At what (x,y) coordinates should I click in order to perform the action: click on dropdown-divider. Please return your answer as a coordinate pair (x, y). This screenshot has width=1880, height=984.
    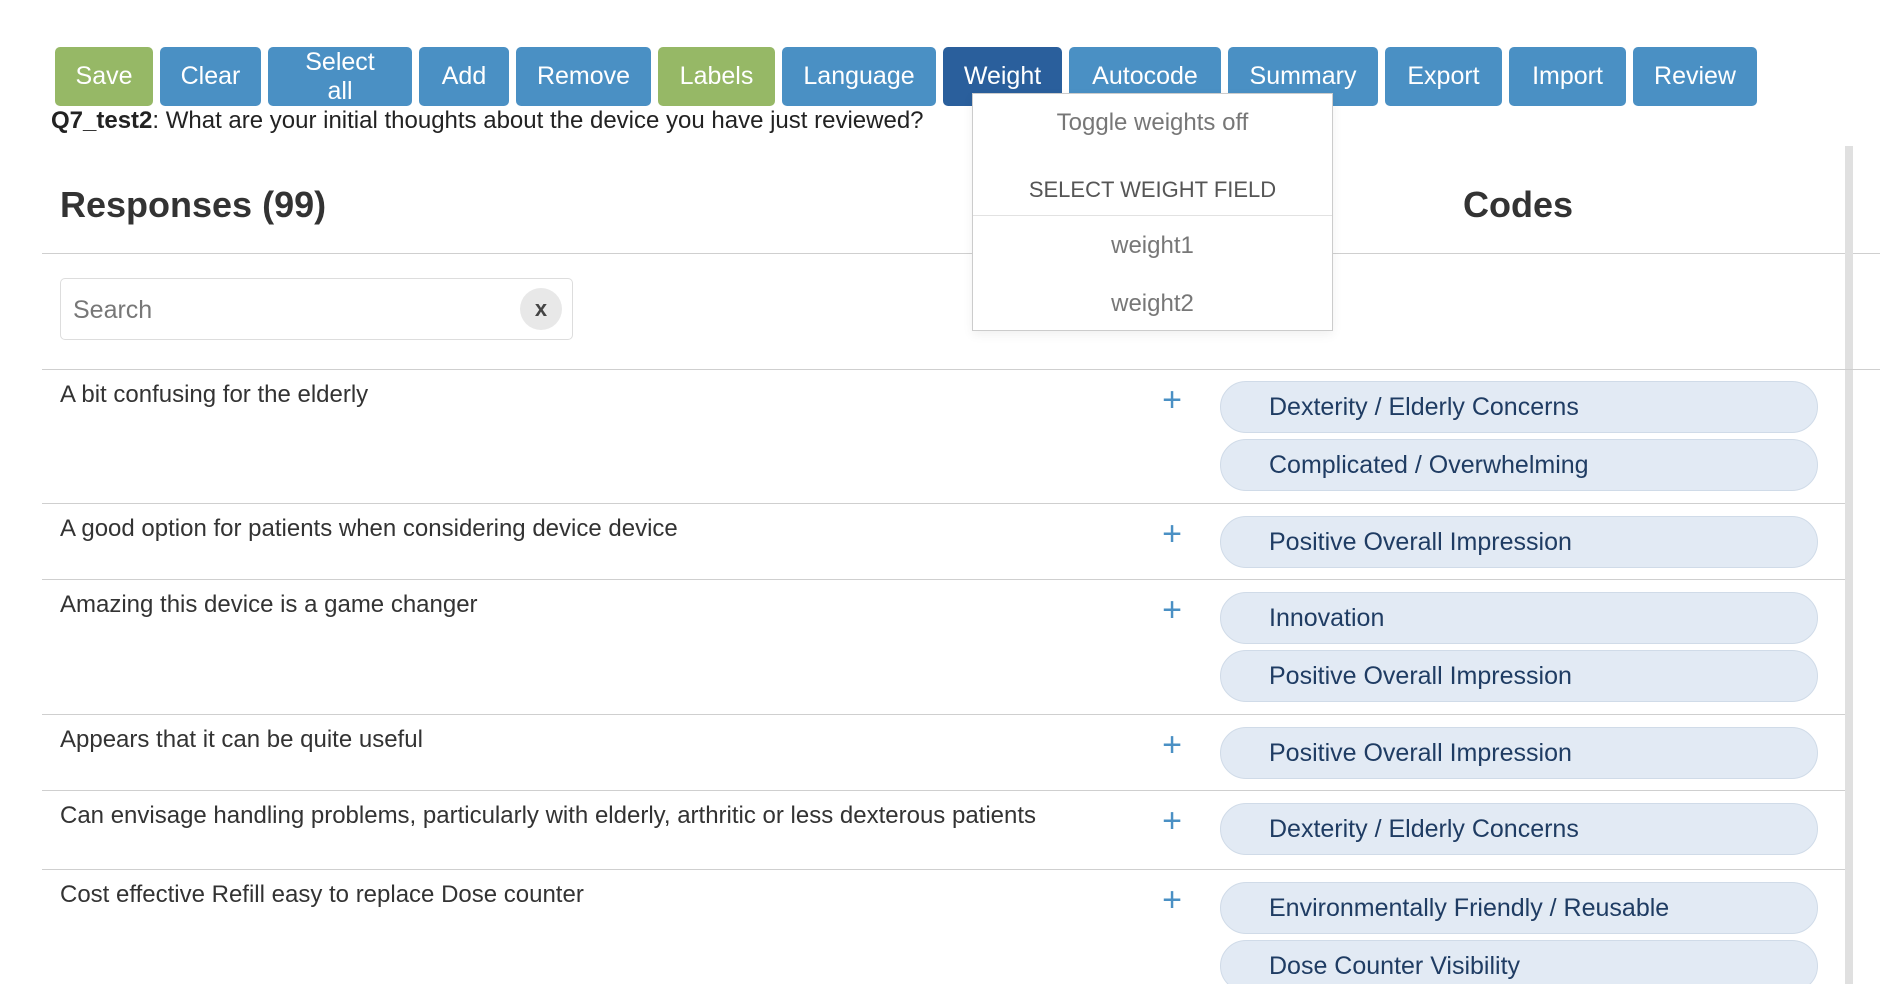
    Looking at the image, I should click on (1152, 215).